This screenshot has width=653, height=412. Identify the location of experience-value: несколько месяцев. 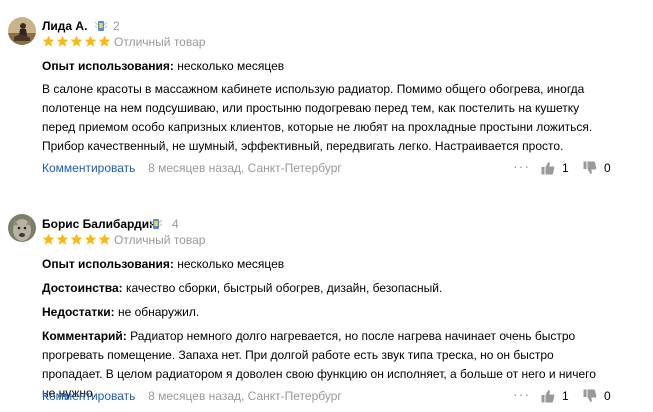
(231, 264).